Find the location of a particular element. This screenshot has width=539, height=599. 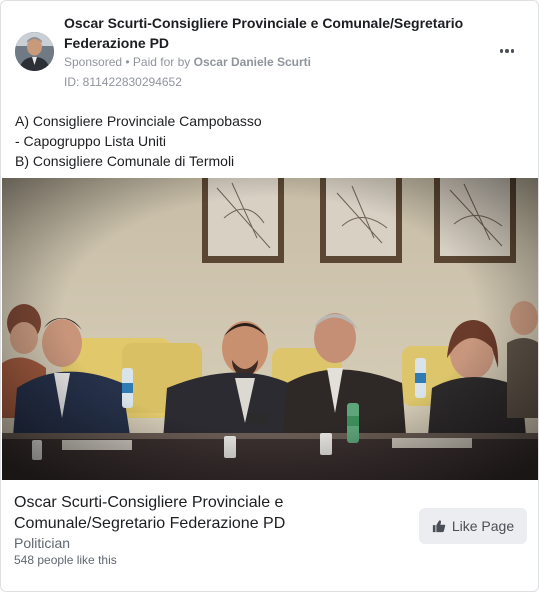

like-page-button: Like Page is located at coordinates (473, 526).